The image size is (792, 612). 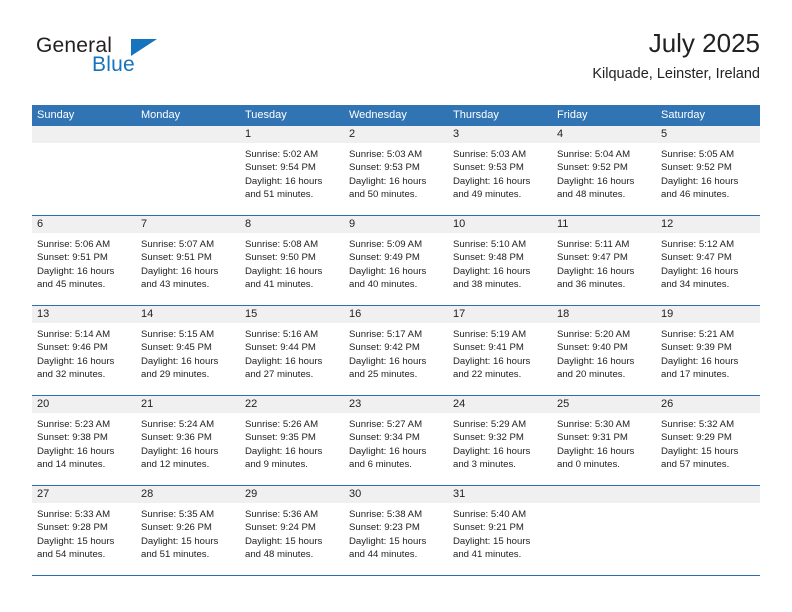 I want to click on sunrise-text: Sunrise: 5:27 AM, so click(x=386, y=424).